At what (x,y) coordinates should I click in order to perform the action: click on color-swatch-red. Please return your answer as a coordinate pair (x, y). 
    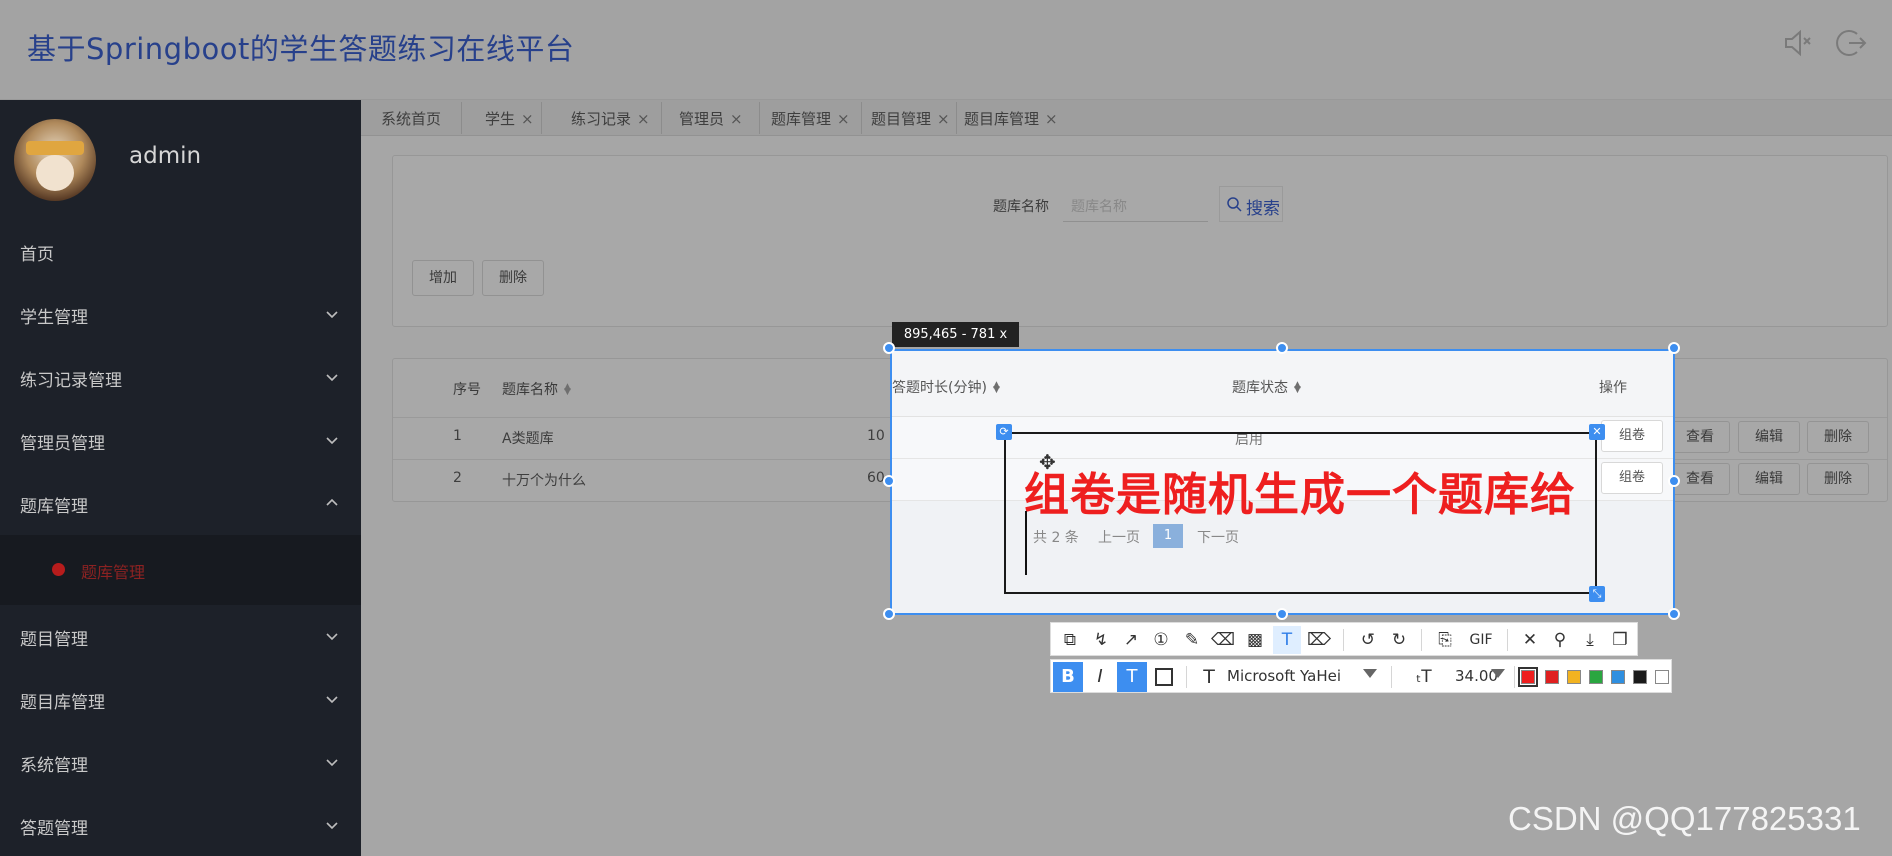
    Looking at the image, I should click on (1552, 677).